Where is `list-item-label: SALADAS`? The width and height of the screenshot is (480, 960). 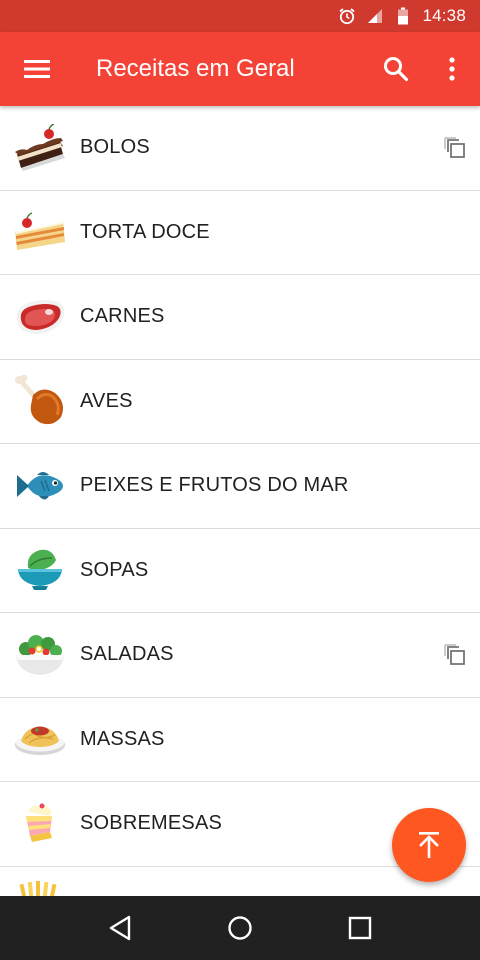 list-item-label: SALADAS is located at coordinates (127, 654).